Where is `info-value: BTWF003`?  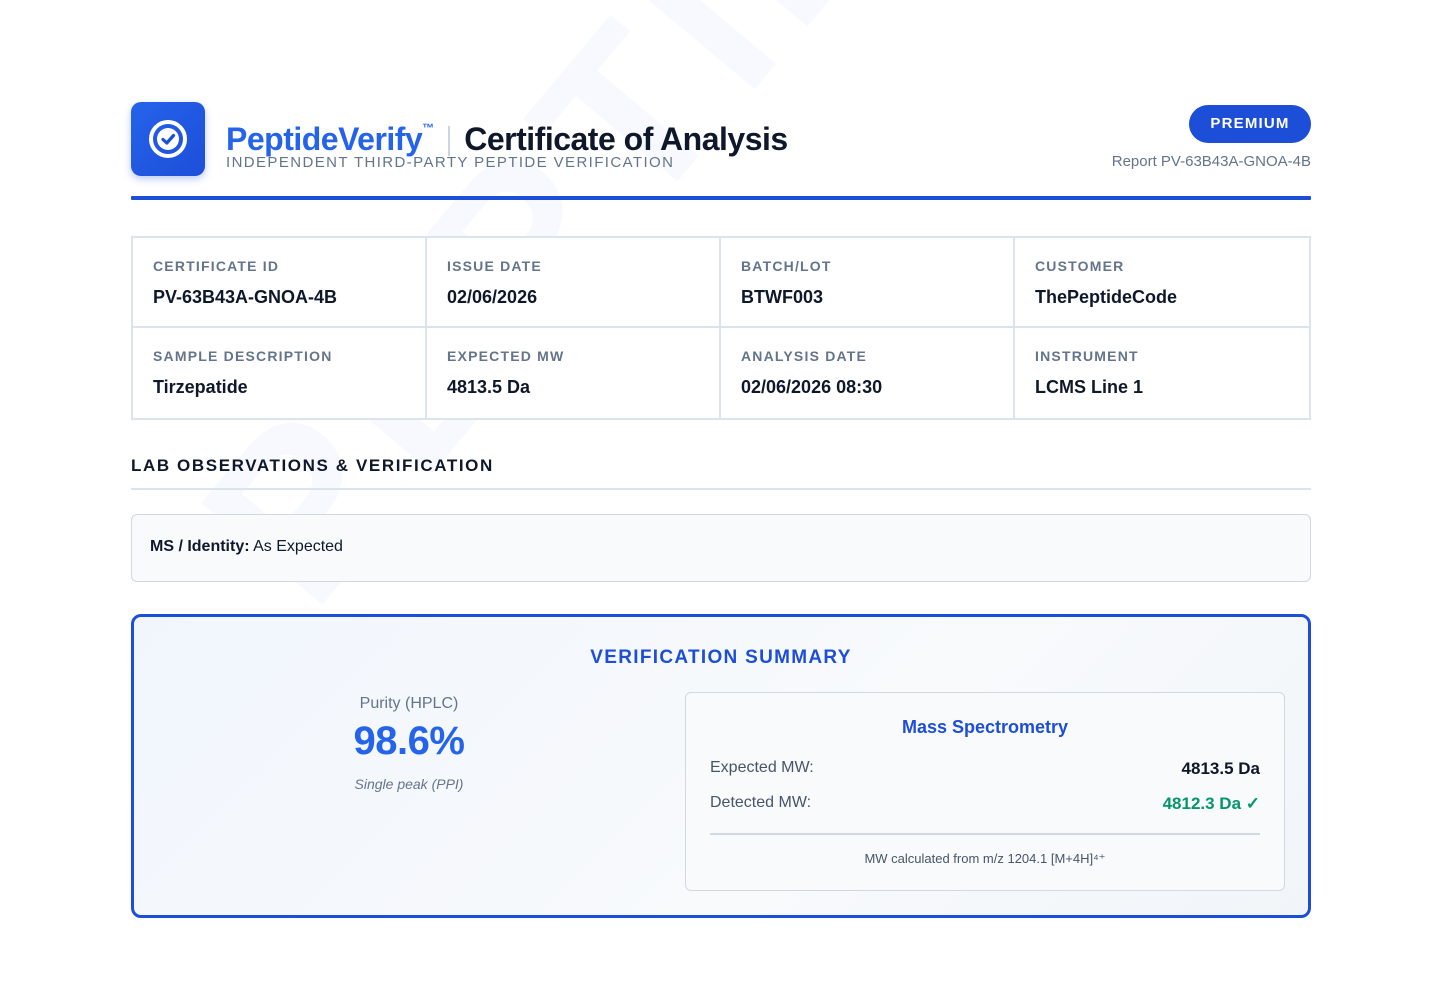 info-value: BTWF003 is located at coordinates (782, 297).